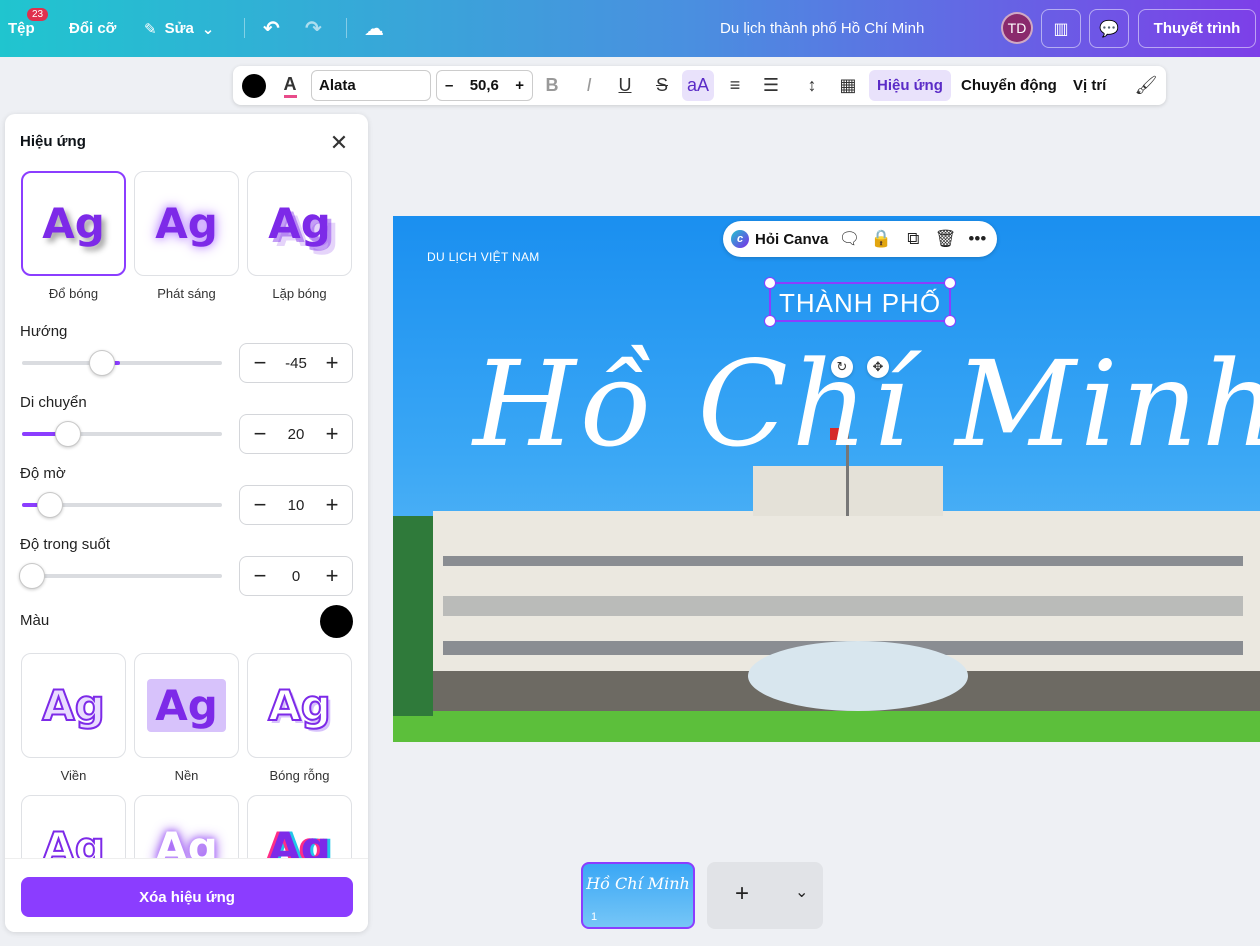 The width and height of the screenshot is (1260, 946). Describe the element at coordinates (73, 705) in the screenshot. I see `style-outline: Ag` at that location.